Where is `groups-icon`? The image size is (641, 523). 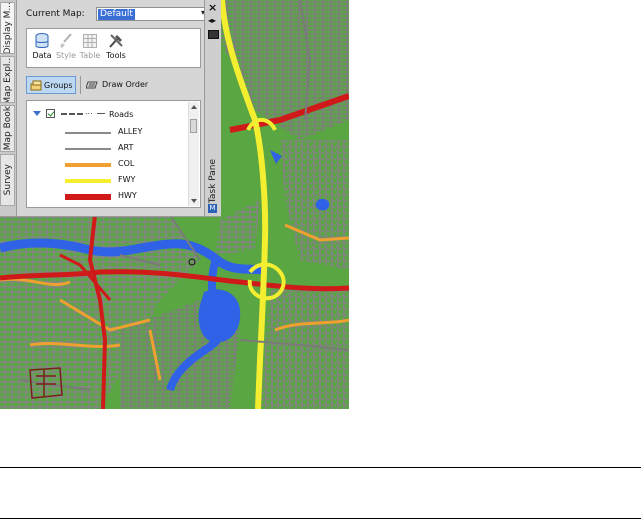
groups-icon is located at coordinates (36, 85).